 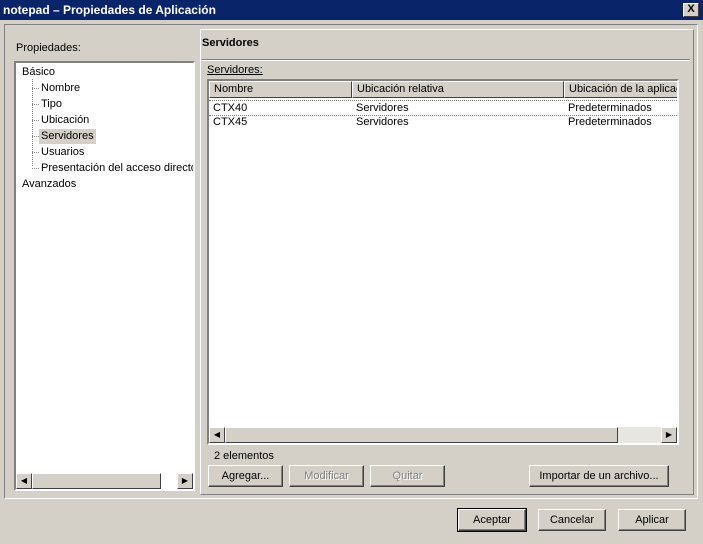 What do you see at coordinates (652, 520) in the screenshot?
I see `apply-button: Aplicar` at bounding box center [652, 520].